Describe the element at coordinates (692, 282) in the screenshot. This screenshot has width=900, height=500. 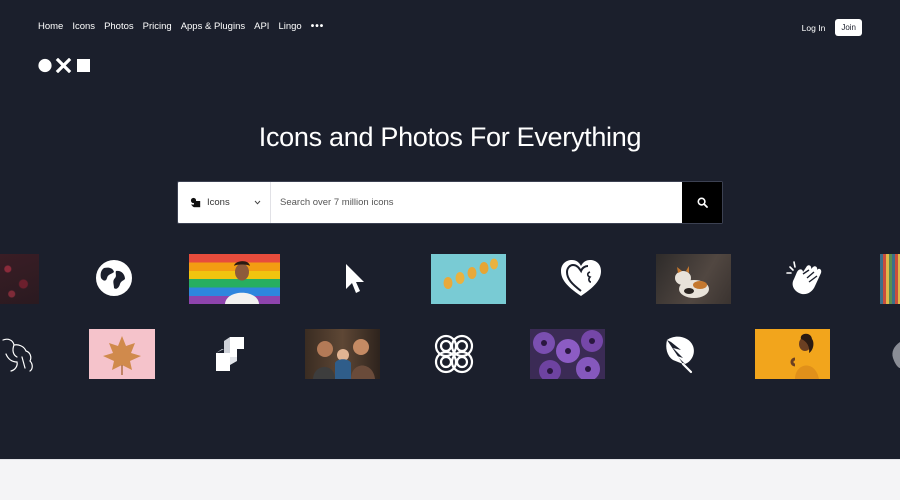
I see `cat-figure` at that location.